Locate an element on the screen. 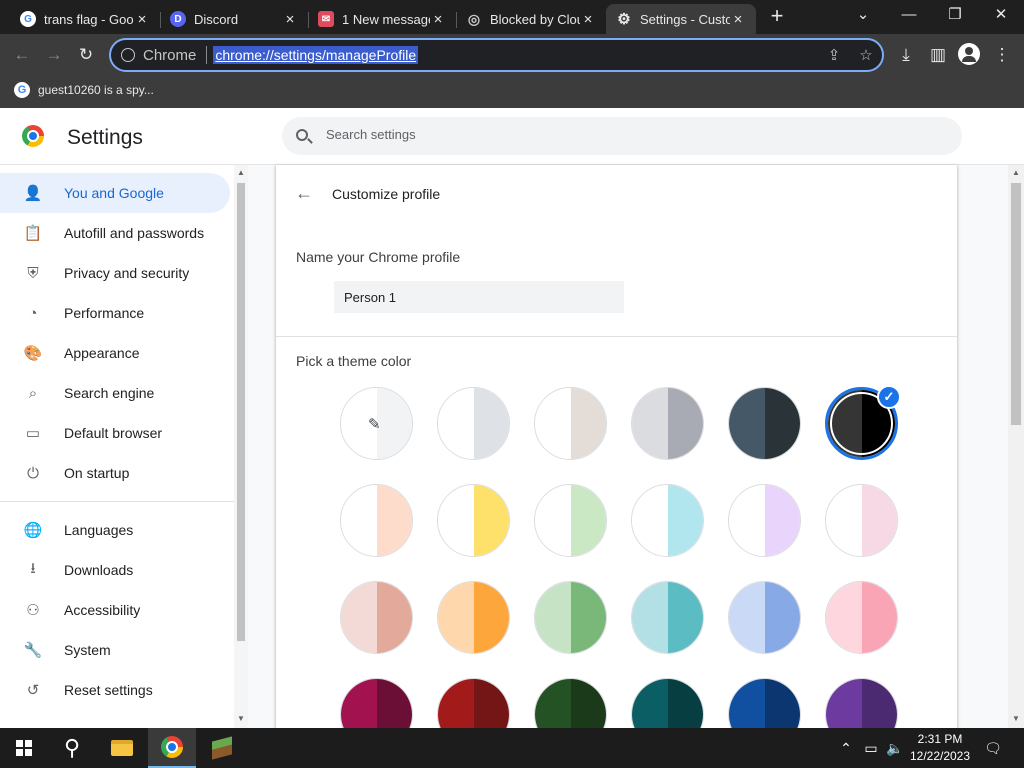 This screenshot has height=768, width=1024. tab-title: Discord is located at coordinates (216, 19).